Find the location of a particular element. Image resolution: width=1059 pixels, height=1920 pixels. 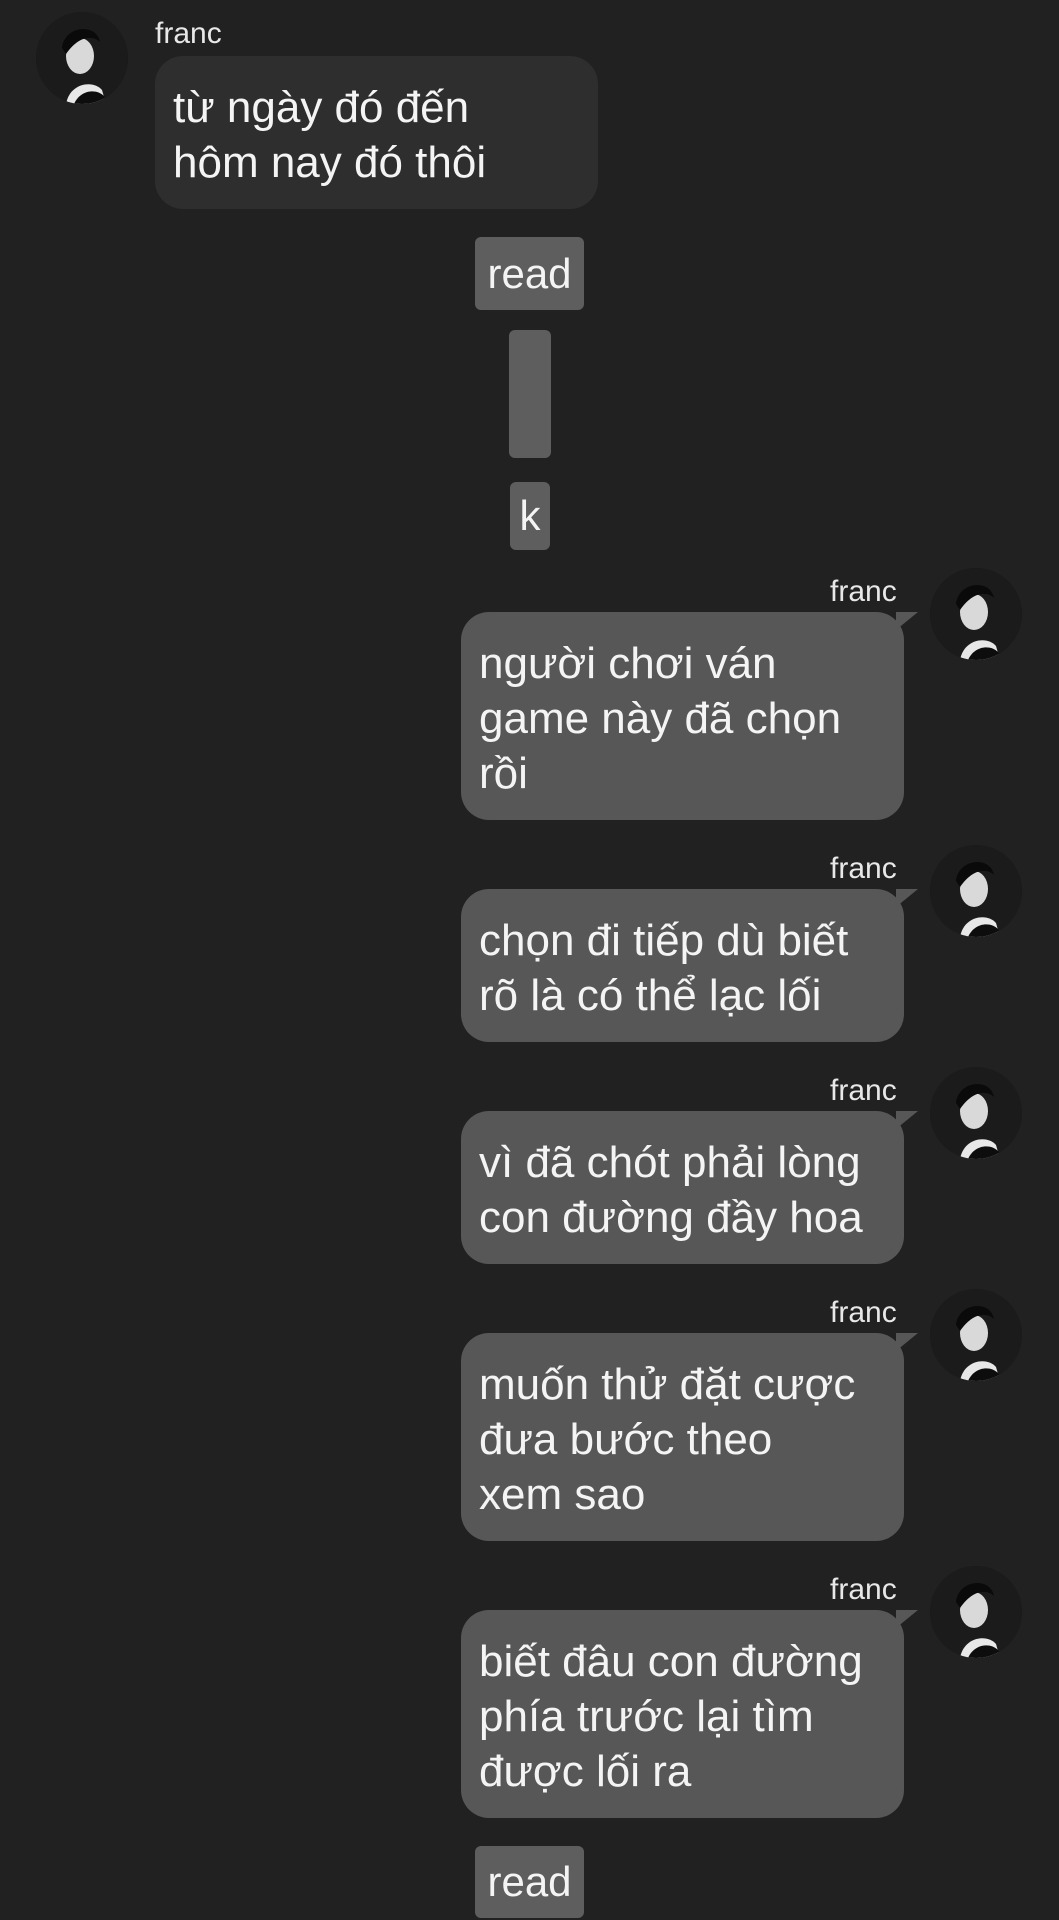

k-message-bubble: k is located at coordinates (530, 516).